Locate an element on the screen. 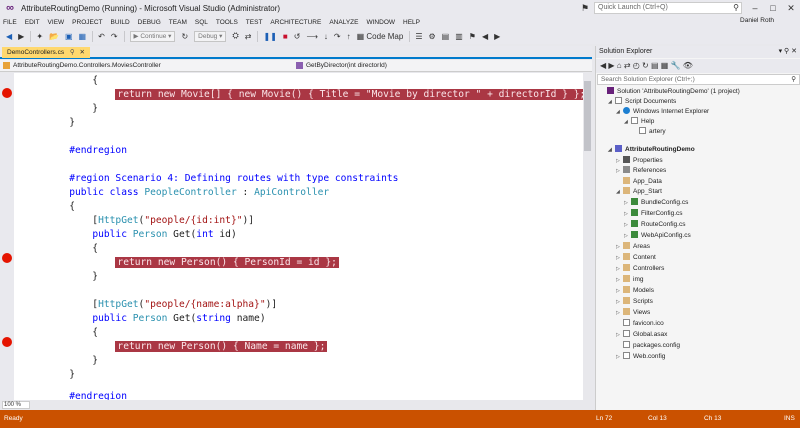  home-icon: ⌂ is located at coordinates (619, 65).